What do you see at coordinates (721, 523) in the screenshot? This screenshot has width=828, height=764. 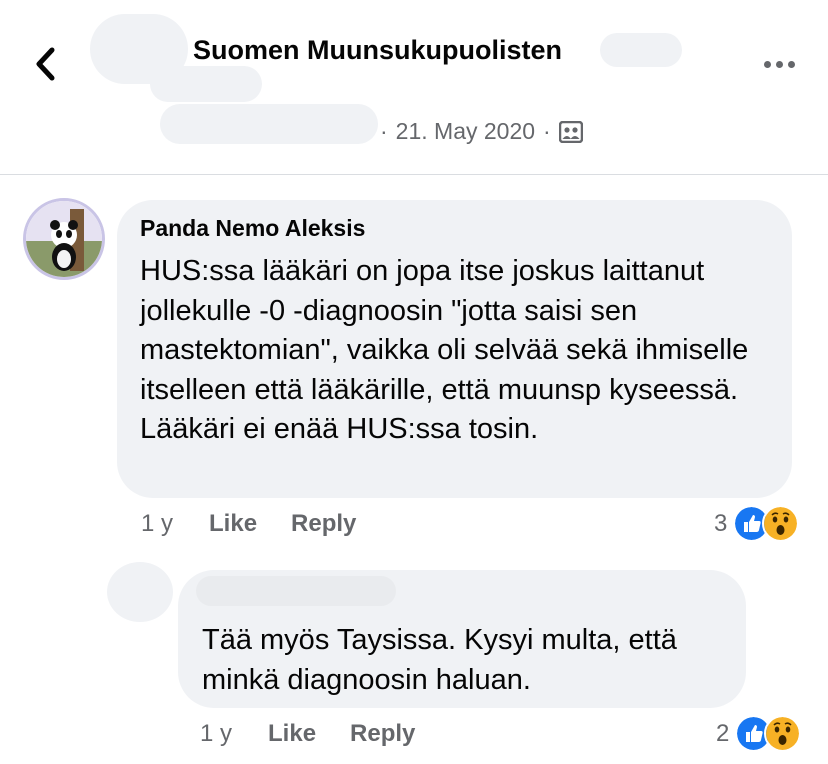 I see `reaction-count: 3` at bounding box center [721, 523].